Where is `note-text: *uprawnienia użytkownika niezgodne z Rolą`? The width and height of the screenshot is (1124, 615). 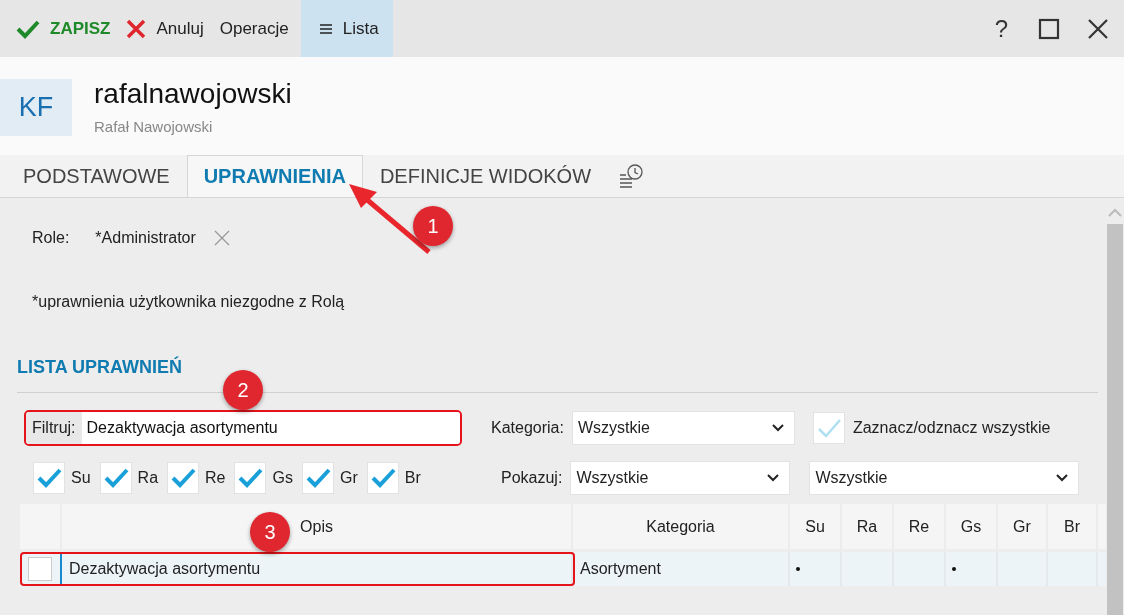 note-text: *uprawnienia użytkownika niezgodne z Rolą is located at coordinates (188, 302).